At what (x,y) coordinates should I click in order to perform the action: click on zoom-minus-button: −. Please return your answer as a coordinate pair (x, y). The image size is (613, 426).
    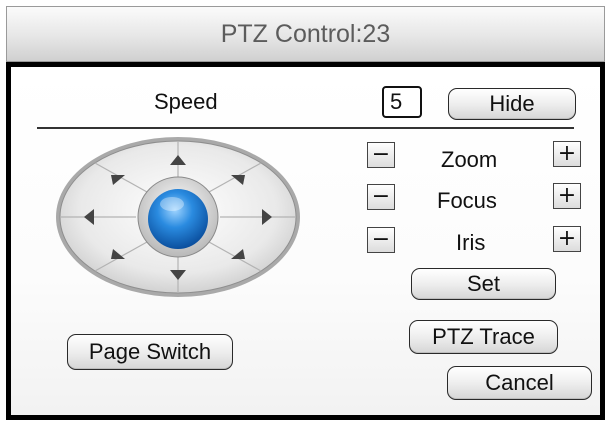
    Looking at the image, I should click on (381, 155).